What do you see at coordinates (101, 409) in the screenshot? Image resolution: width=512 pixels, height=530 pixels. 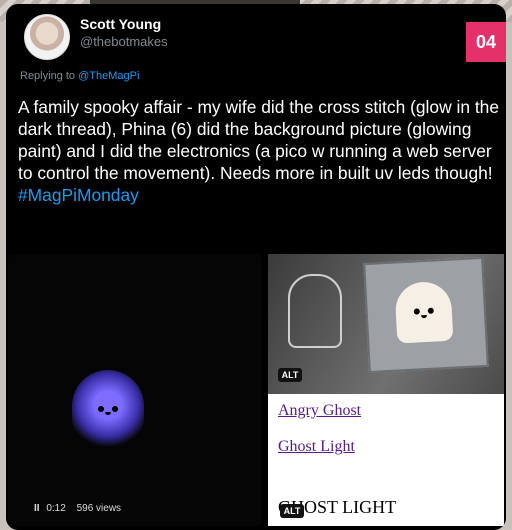 I see `ghost-eye-left` at bounding box center [101, 409].